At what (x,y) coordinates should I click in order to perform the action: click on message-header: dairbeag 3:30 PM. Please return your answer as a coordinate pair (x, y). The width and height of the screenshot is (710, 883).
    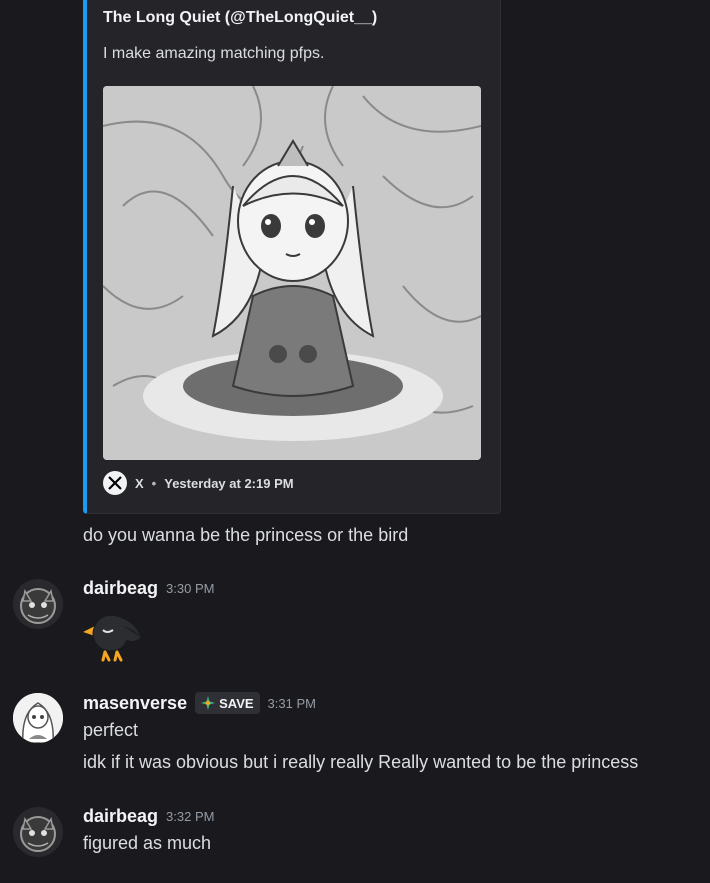
    Looking at the image, I should click on (148, 588).